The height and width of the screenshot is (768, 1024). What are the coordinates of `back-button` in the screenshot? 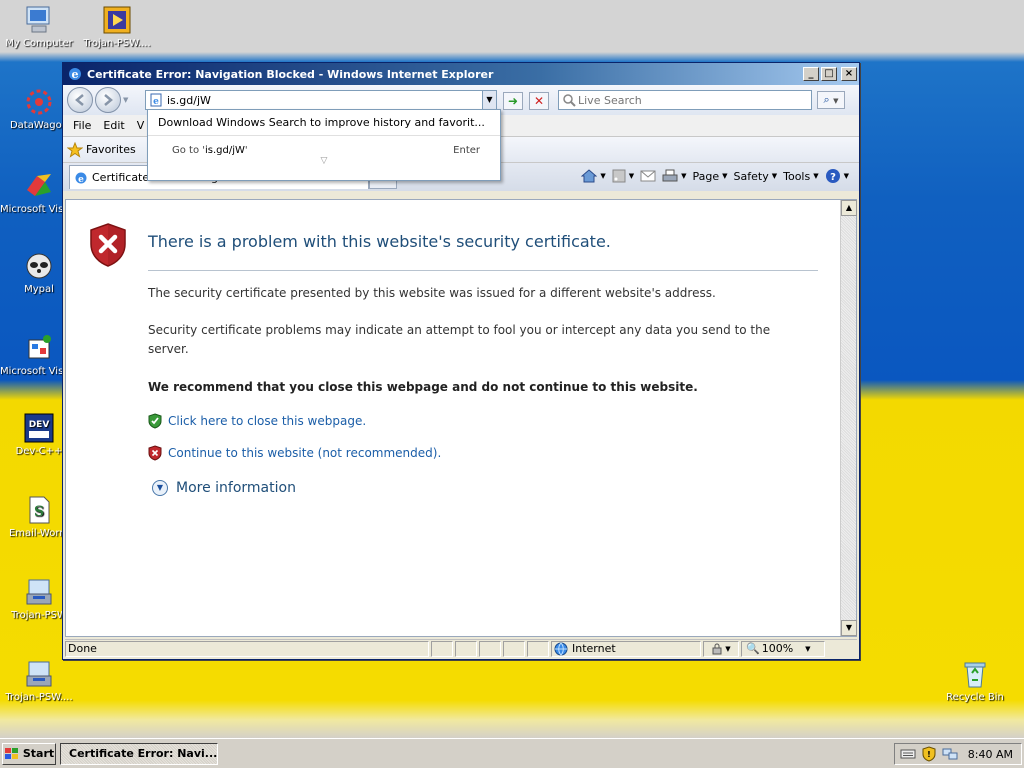 It's located at (80, 100).